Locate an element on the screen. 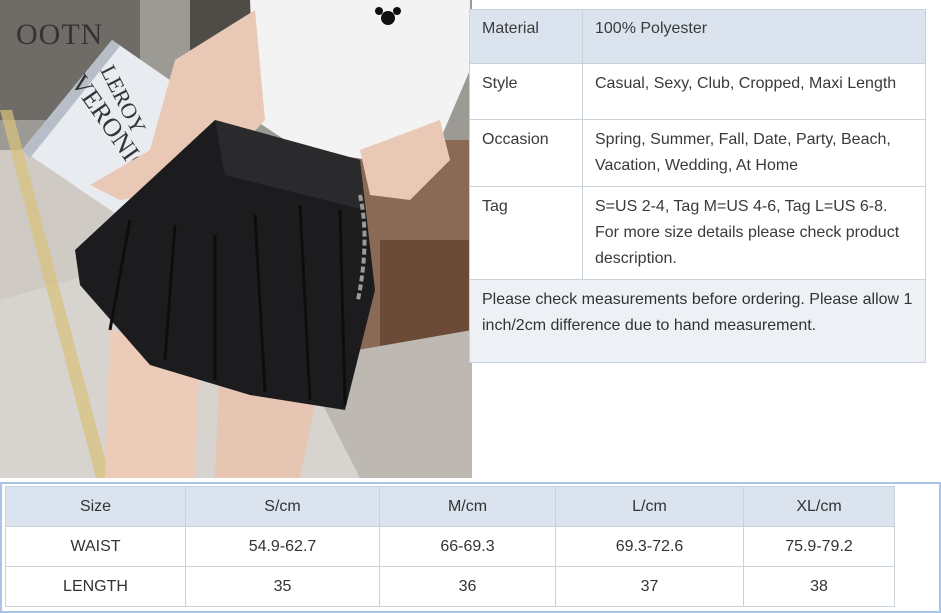 Image resolution: width=941 pixels, height=613 pixels. size-header-cell: XL/cm is located at coordinates (819, 506).